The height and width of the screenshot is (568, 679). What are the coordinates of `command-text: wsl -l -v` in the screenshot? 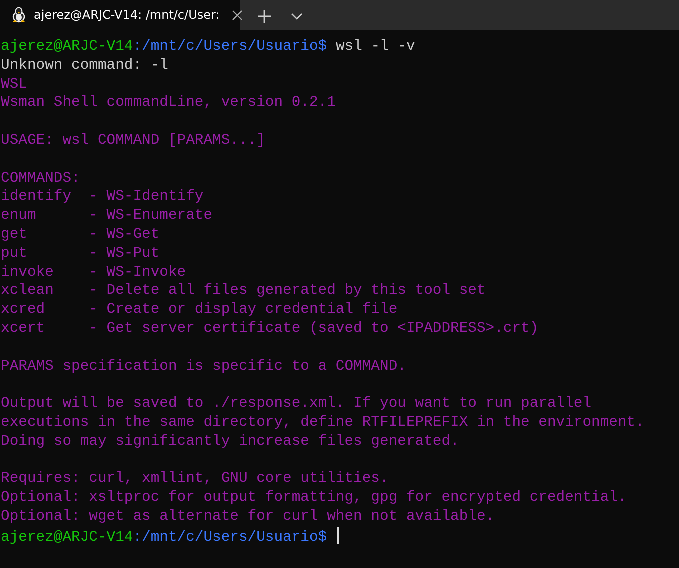 It's located at (376, 47).